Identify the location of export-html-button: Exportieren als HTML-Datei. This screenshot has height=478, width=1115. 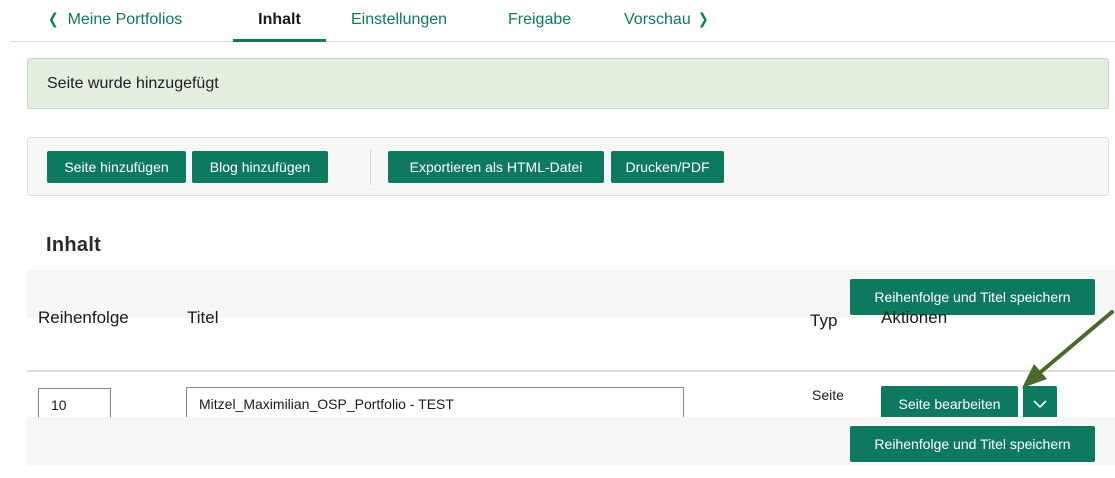
(496, 167).